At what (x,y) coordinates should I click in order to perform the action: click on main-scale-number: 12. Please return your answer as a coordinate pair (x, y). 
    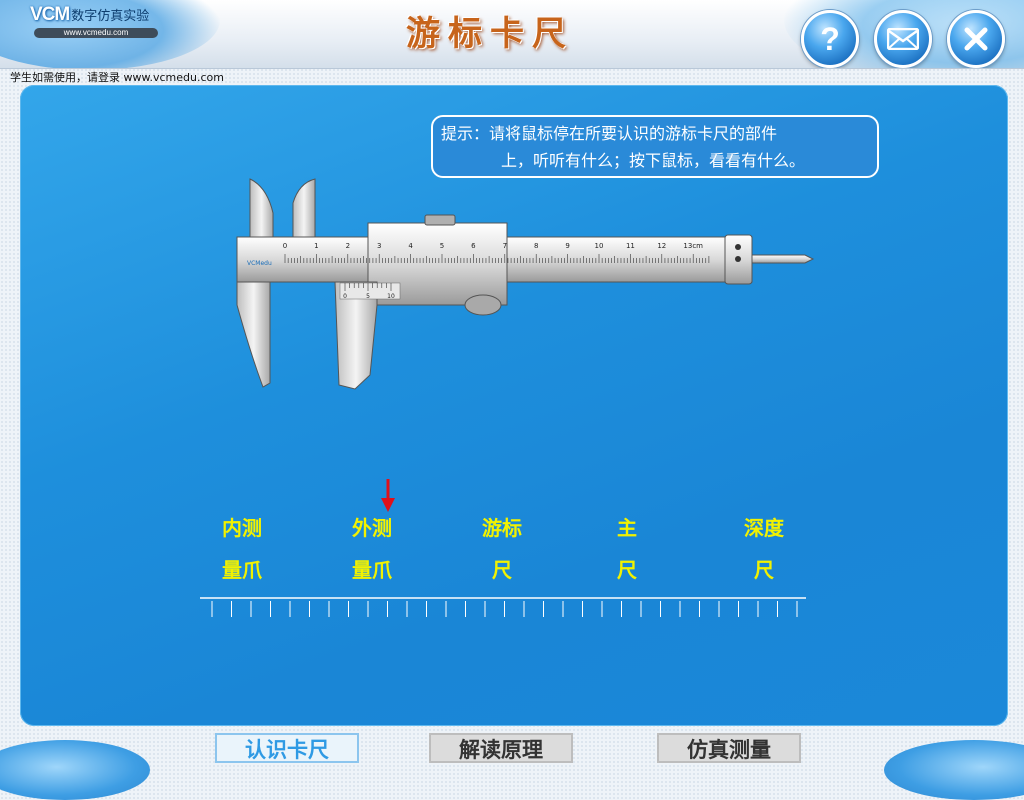
    Looking at the image, I should click on (661, 246).